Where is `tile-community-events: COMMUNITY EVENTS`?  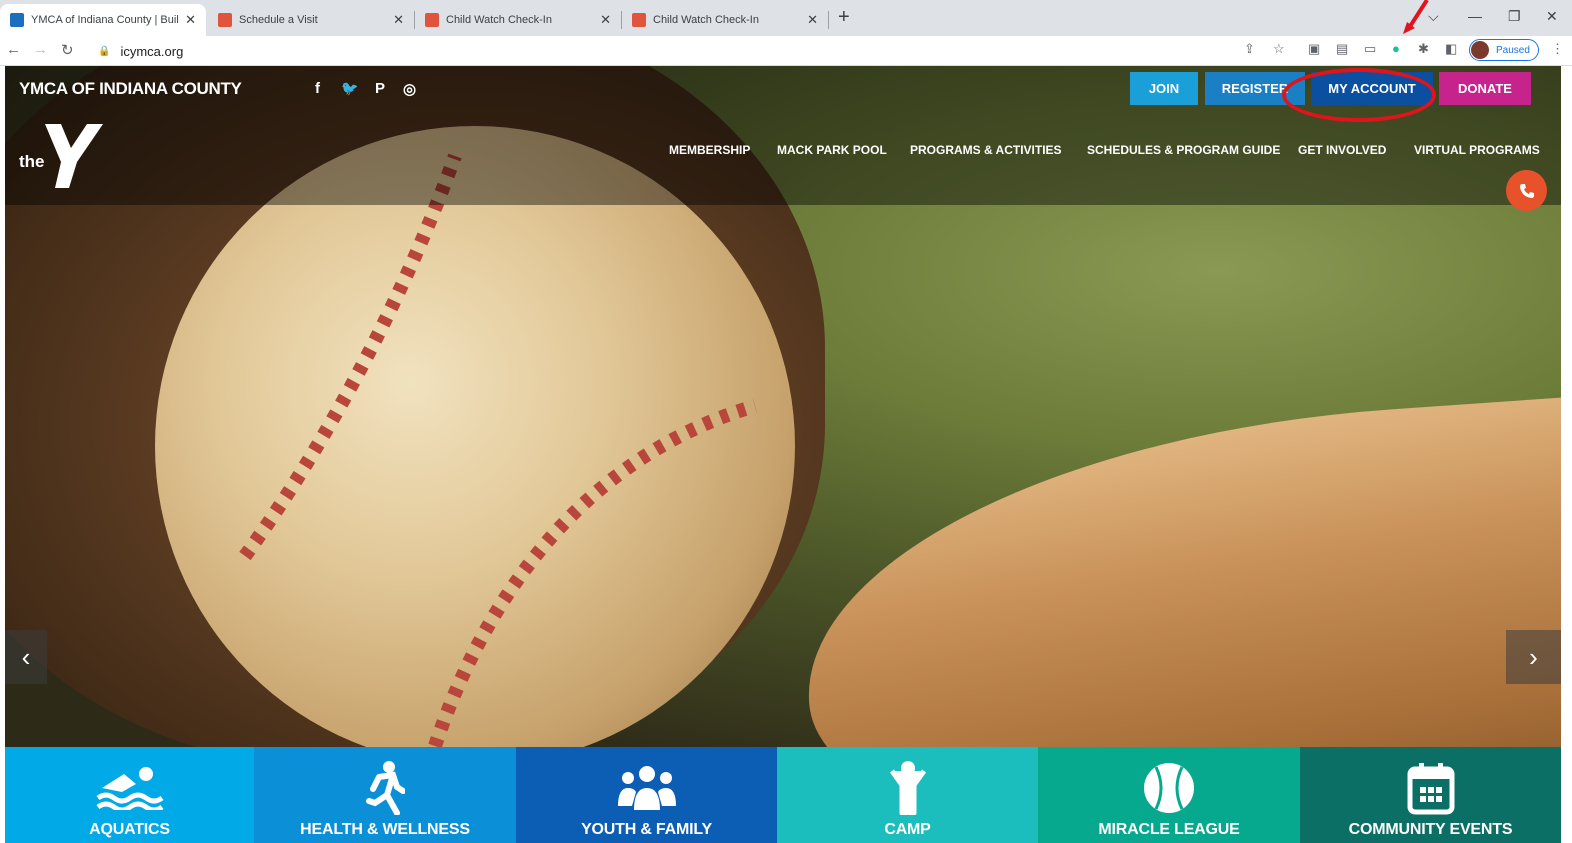
tile-community-events: COMMUNITY EVENTS is located at coordinates (1430, 795).